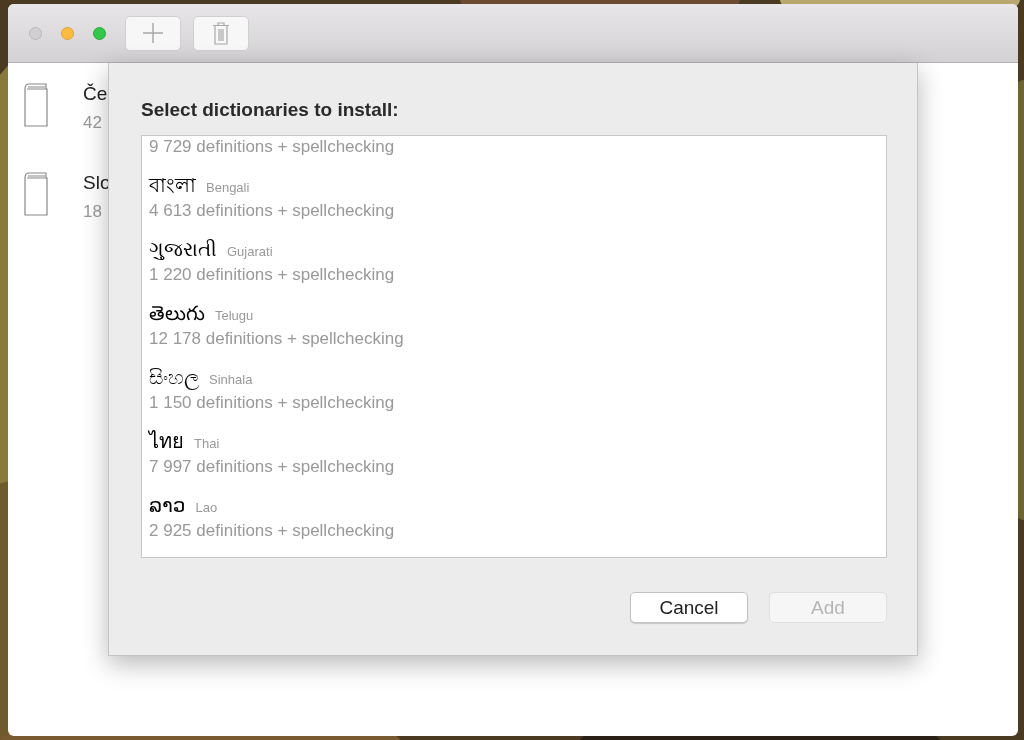 The width and height of the screenshot is (1024, 740). What do you see at coordinates (272, 147) in the screenshot?
I see `definition-count: 9 729 definitions + spellchecking` at bounding box center [272, 147].